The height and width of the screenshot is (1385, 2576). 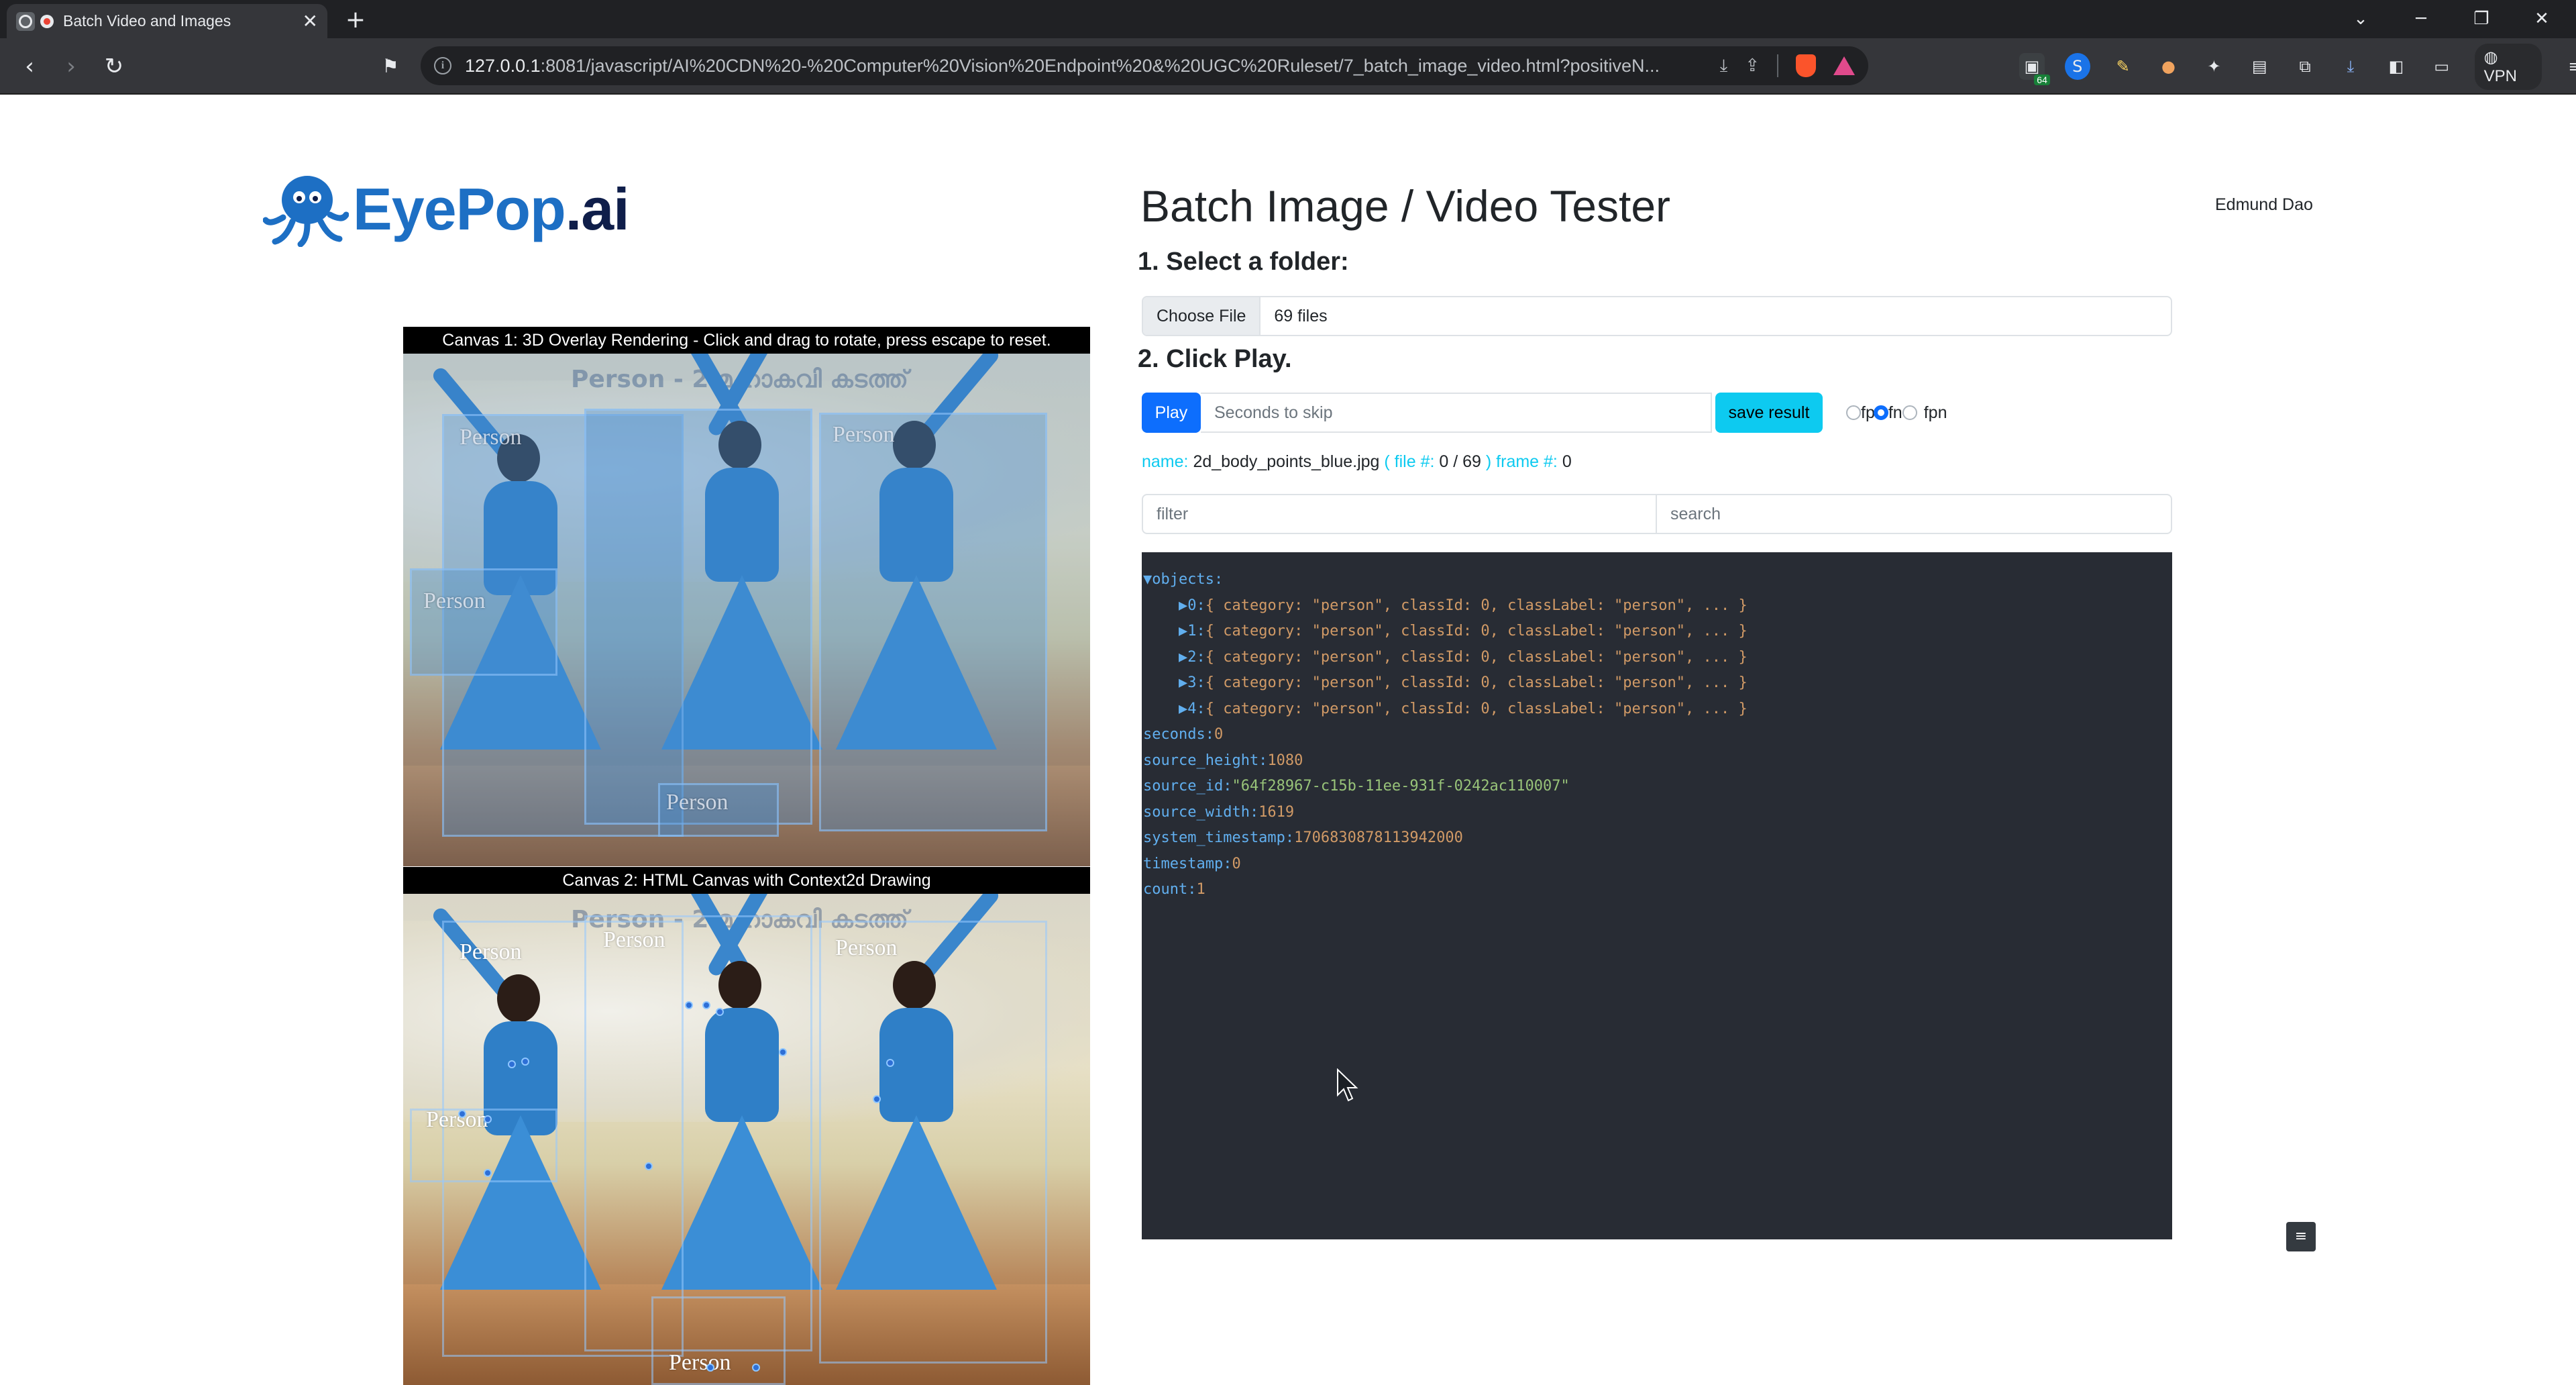 I want to click on json-field-row: count:1, so click(x=1174, y=889).